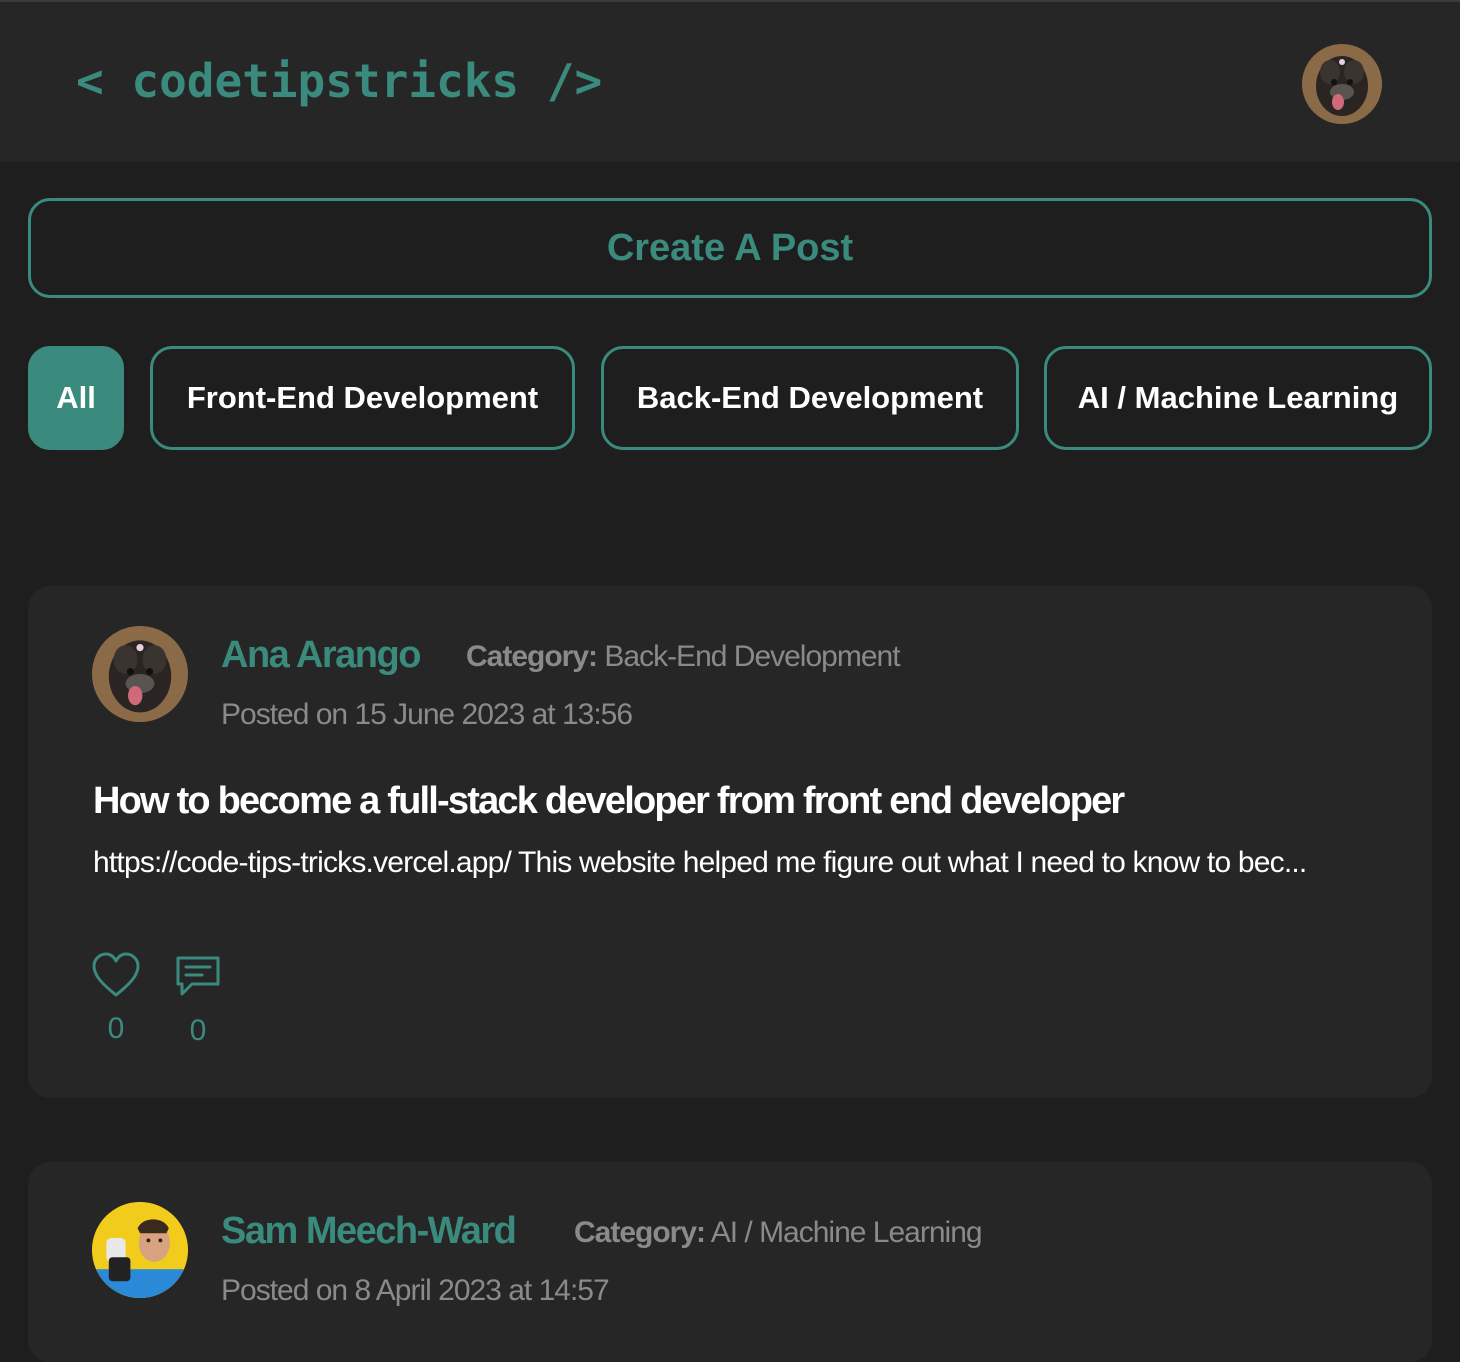 This screenshot has height=1362, width=1460. I want to click on post-category: Category: AI / Machine Learning, so click(778, 1233).